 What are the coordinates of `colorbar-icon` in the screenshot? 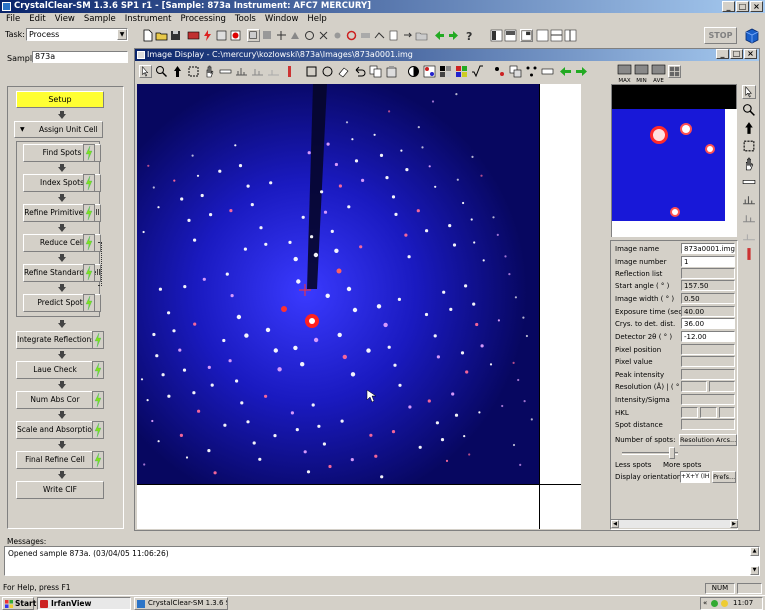 It's located at (289, 71).